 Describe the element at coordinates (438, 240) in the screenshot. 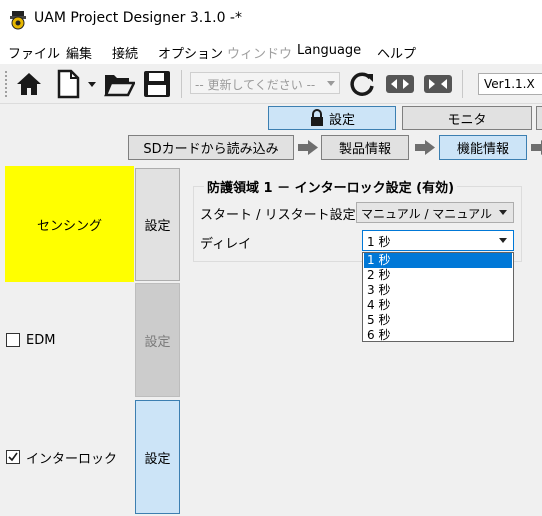

I see `delay-select: 1 秒` at that location.